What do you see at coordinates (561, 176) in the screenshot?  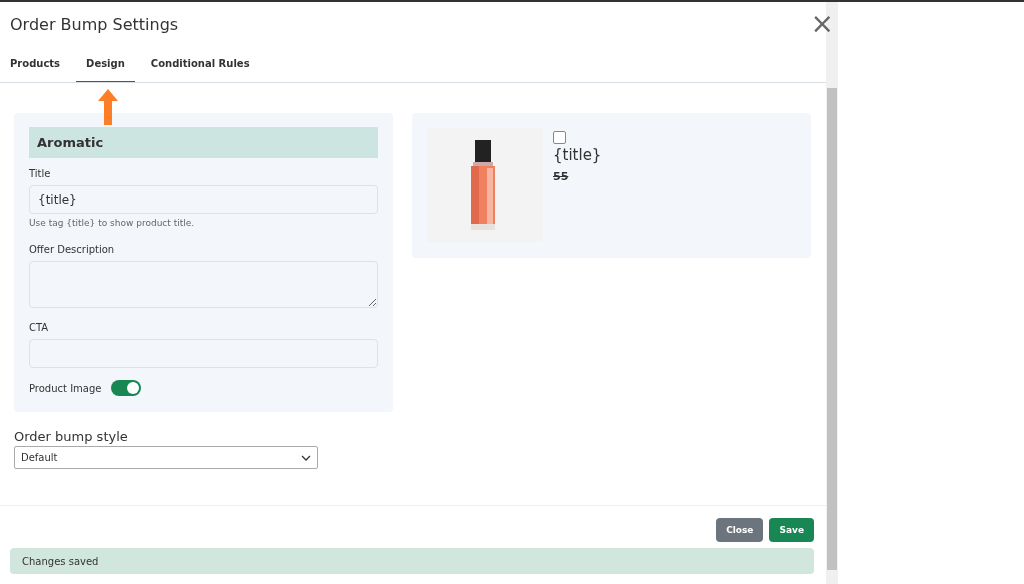 I see `product-price: 55` at bounding box center [561, 176].